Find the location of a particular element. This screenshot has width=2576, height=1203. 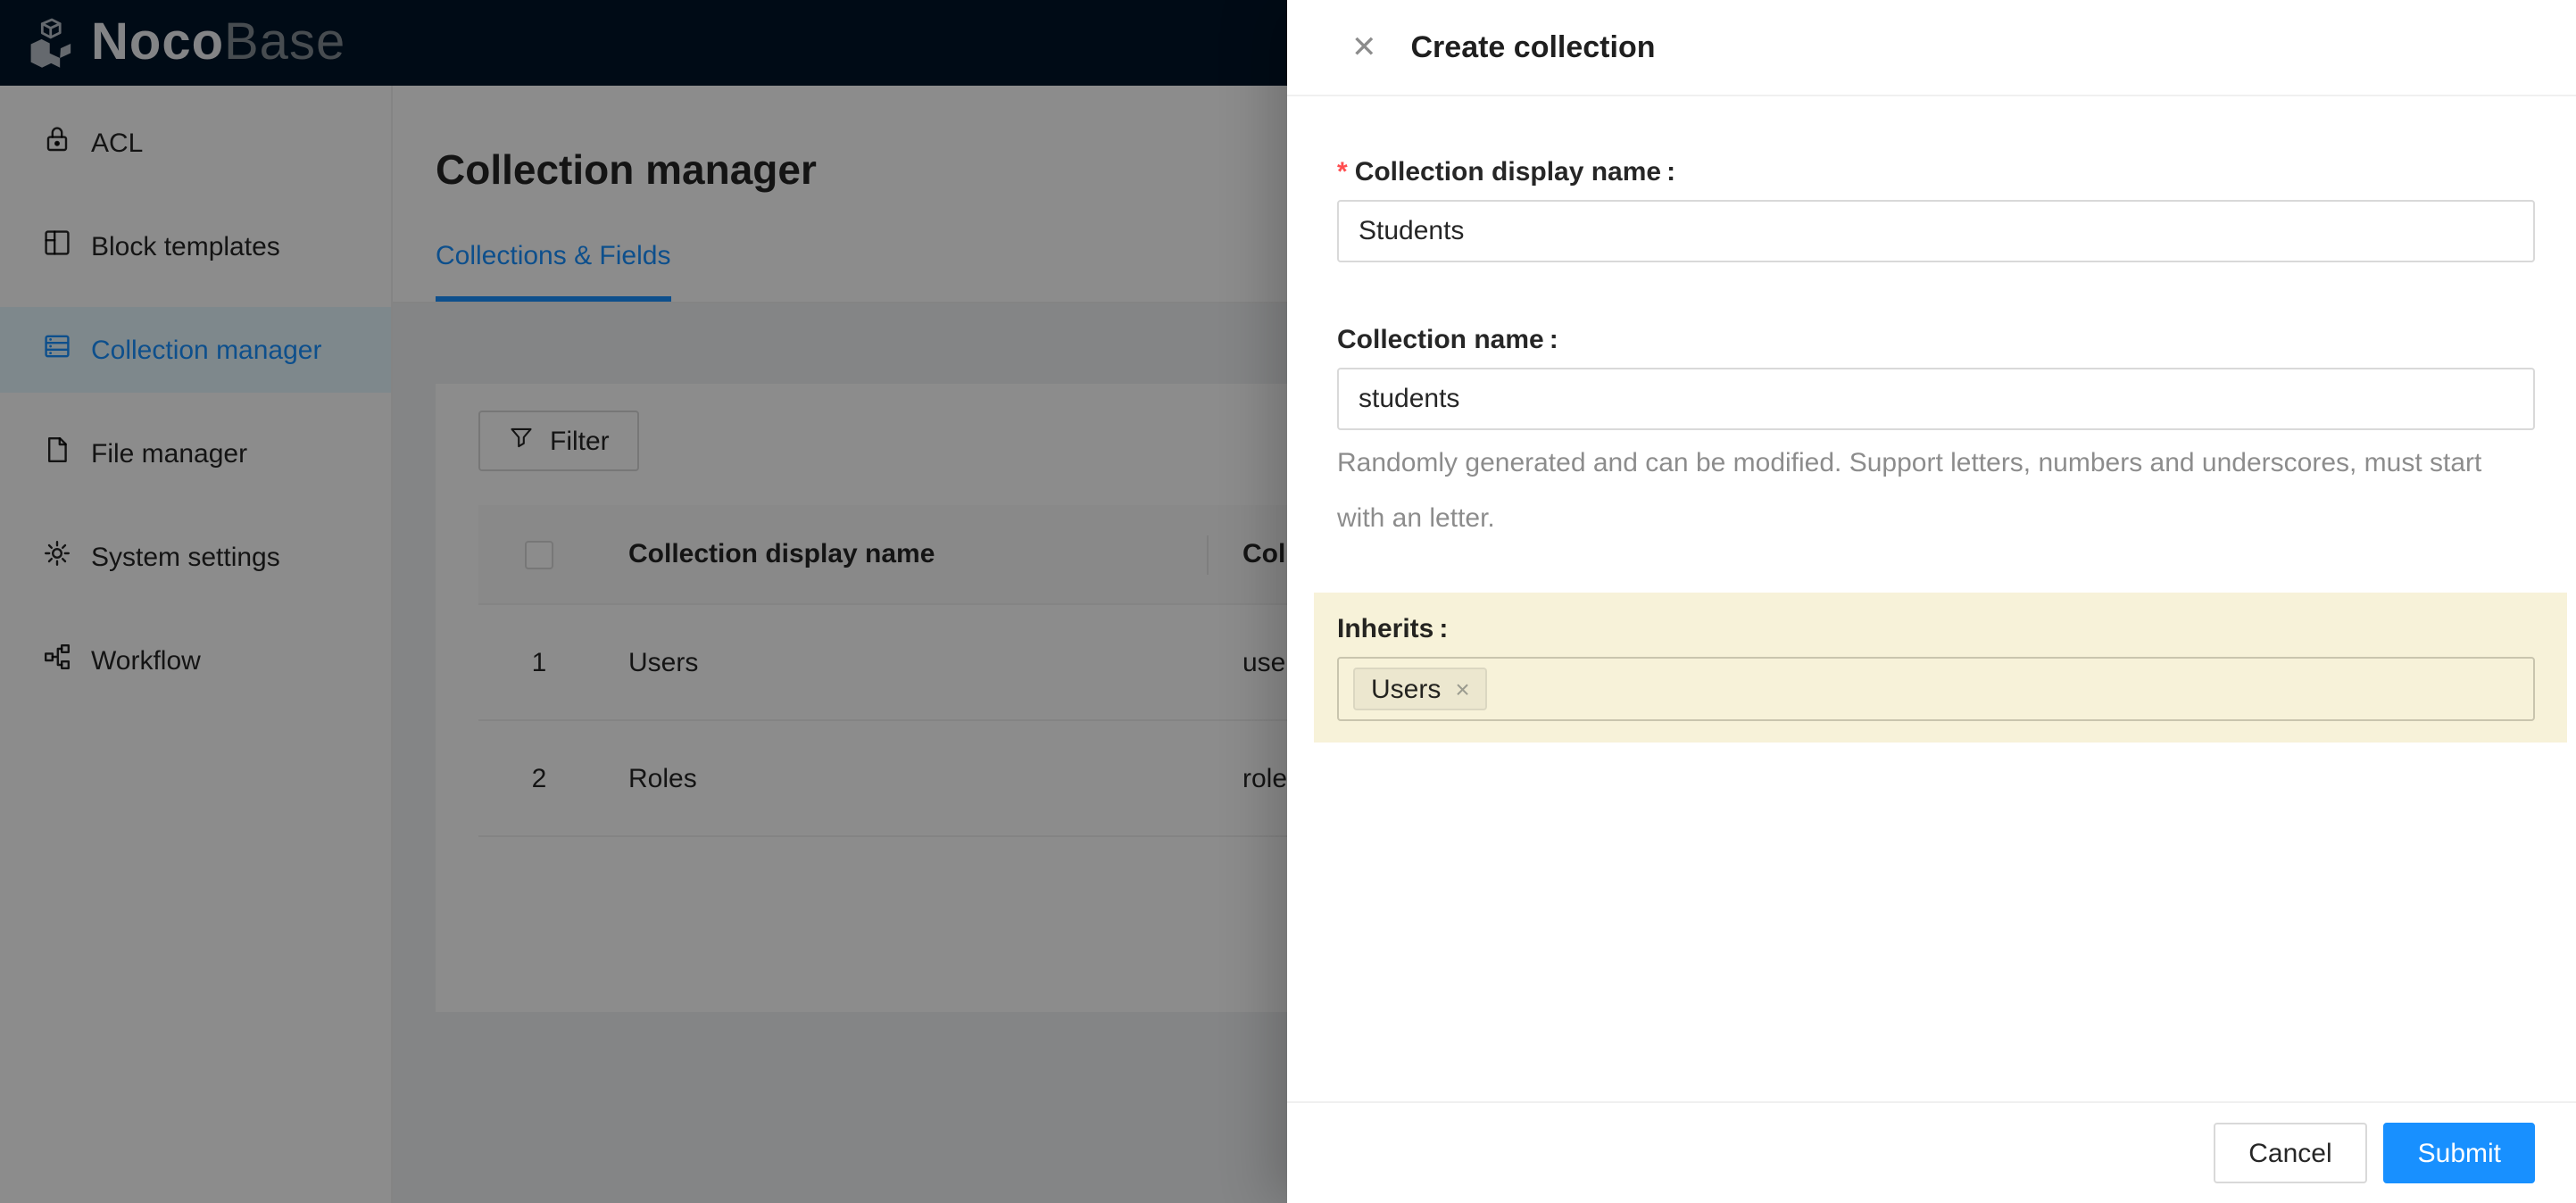

drawer-header: ✕ Create collection is located at coordinates (1932, 48).